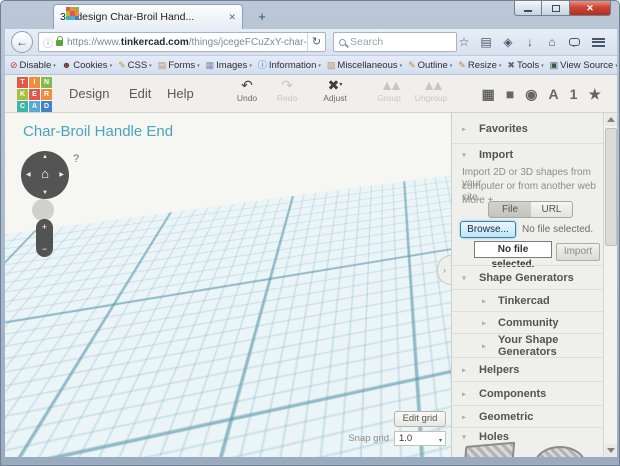 The height and width of the screenshot is (466, 620). Describe the element at coordinates (578, 252) in the screenshot. I see `import-button: Import` at that location.